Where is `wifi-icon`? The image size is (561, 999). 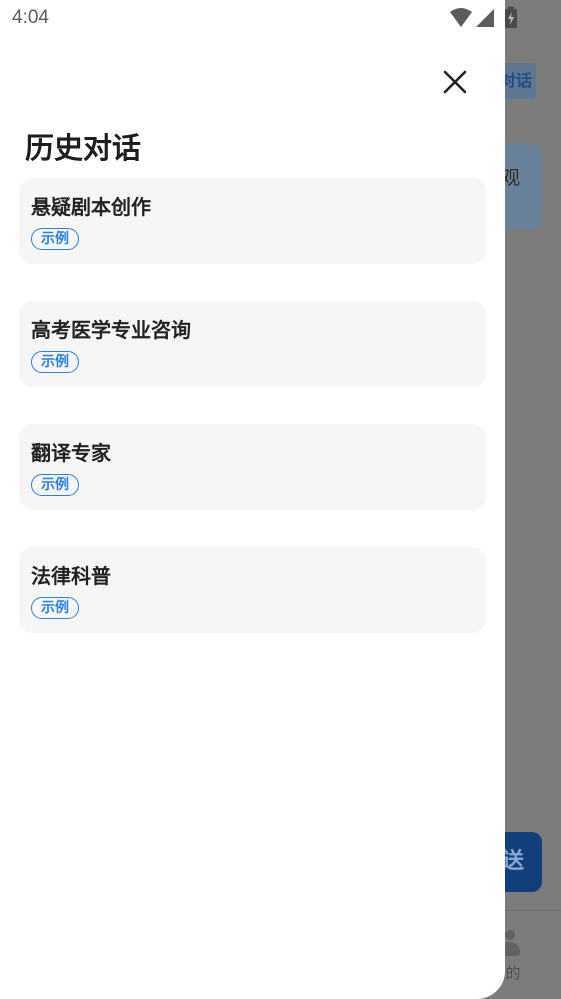 wifi-icon is located at coordinates (461, 17).